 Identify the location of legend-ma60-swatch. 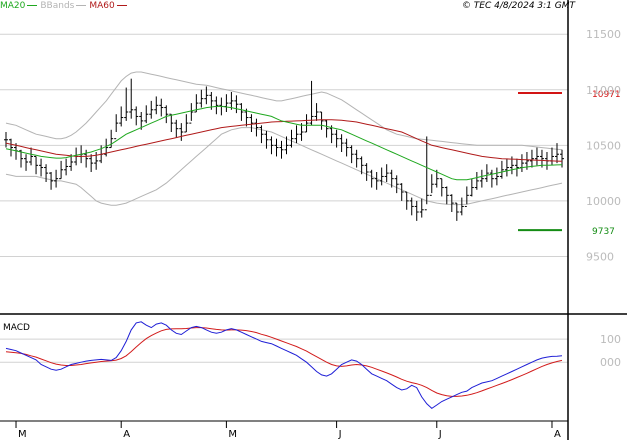
(121, 5).